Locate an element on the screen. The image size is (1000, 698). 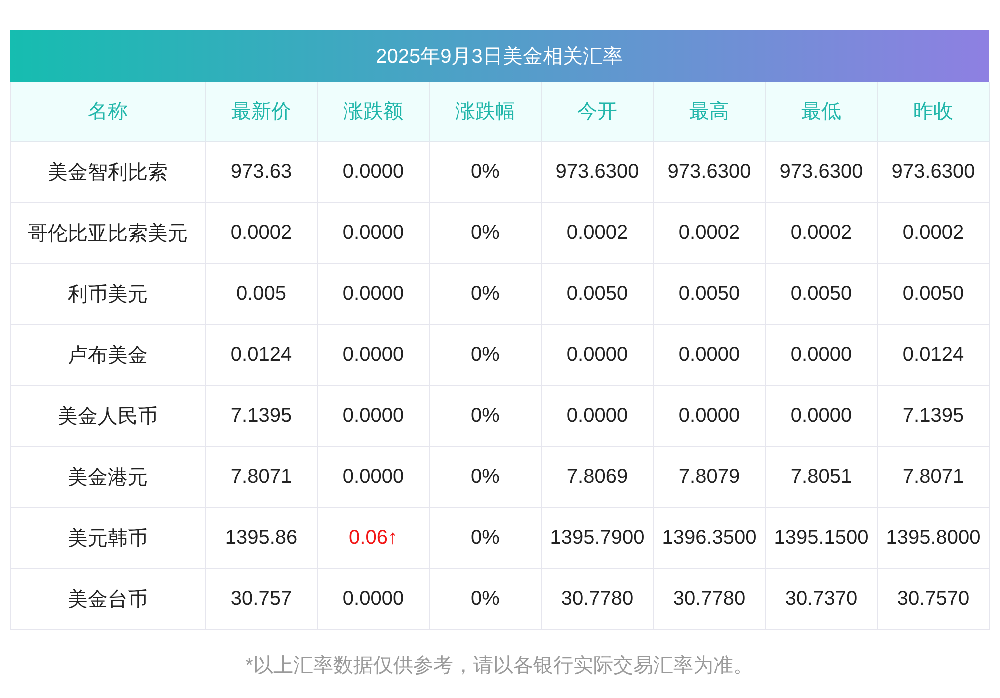
column-header: 涨跌额 is located at coordinates (374, 112).